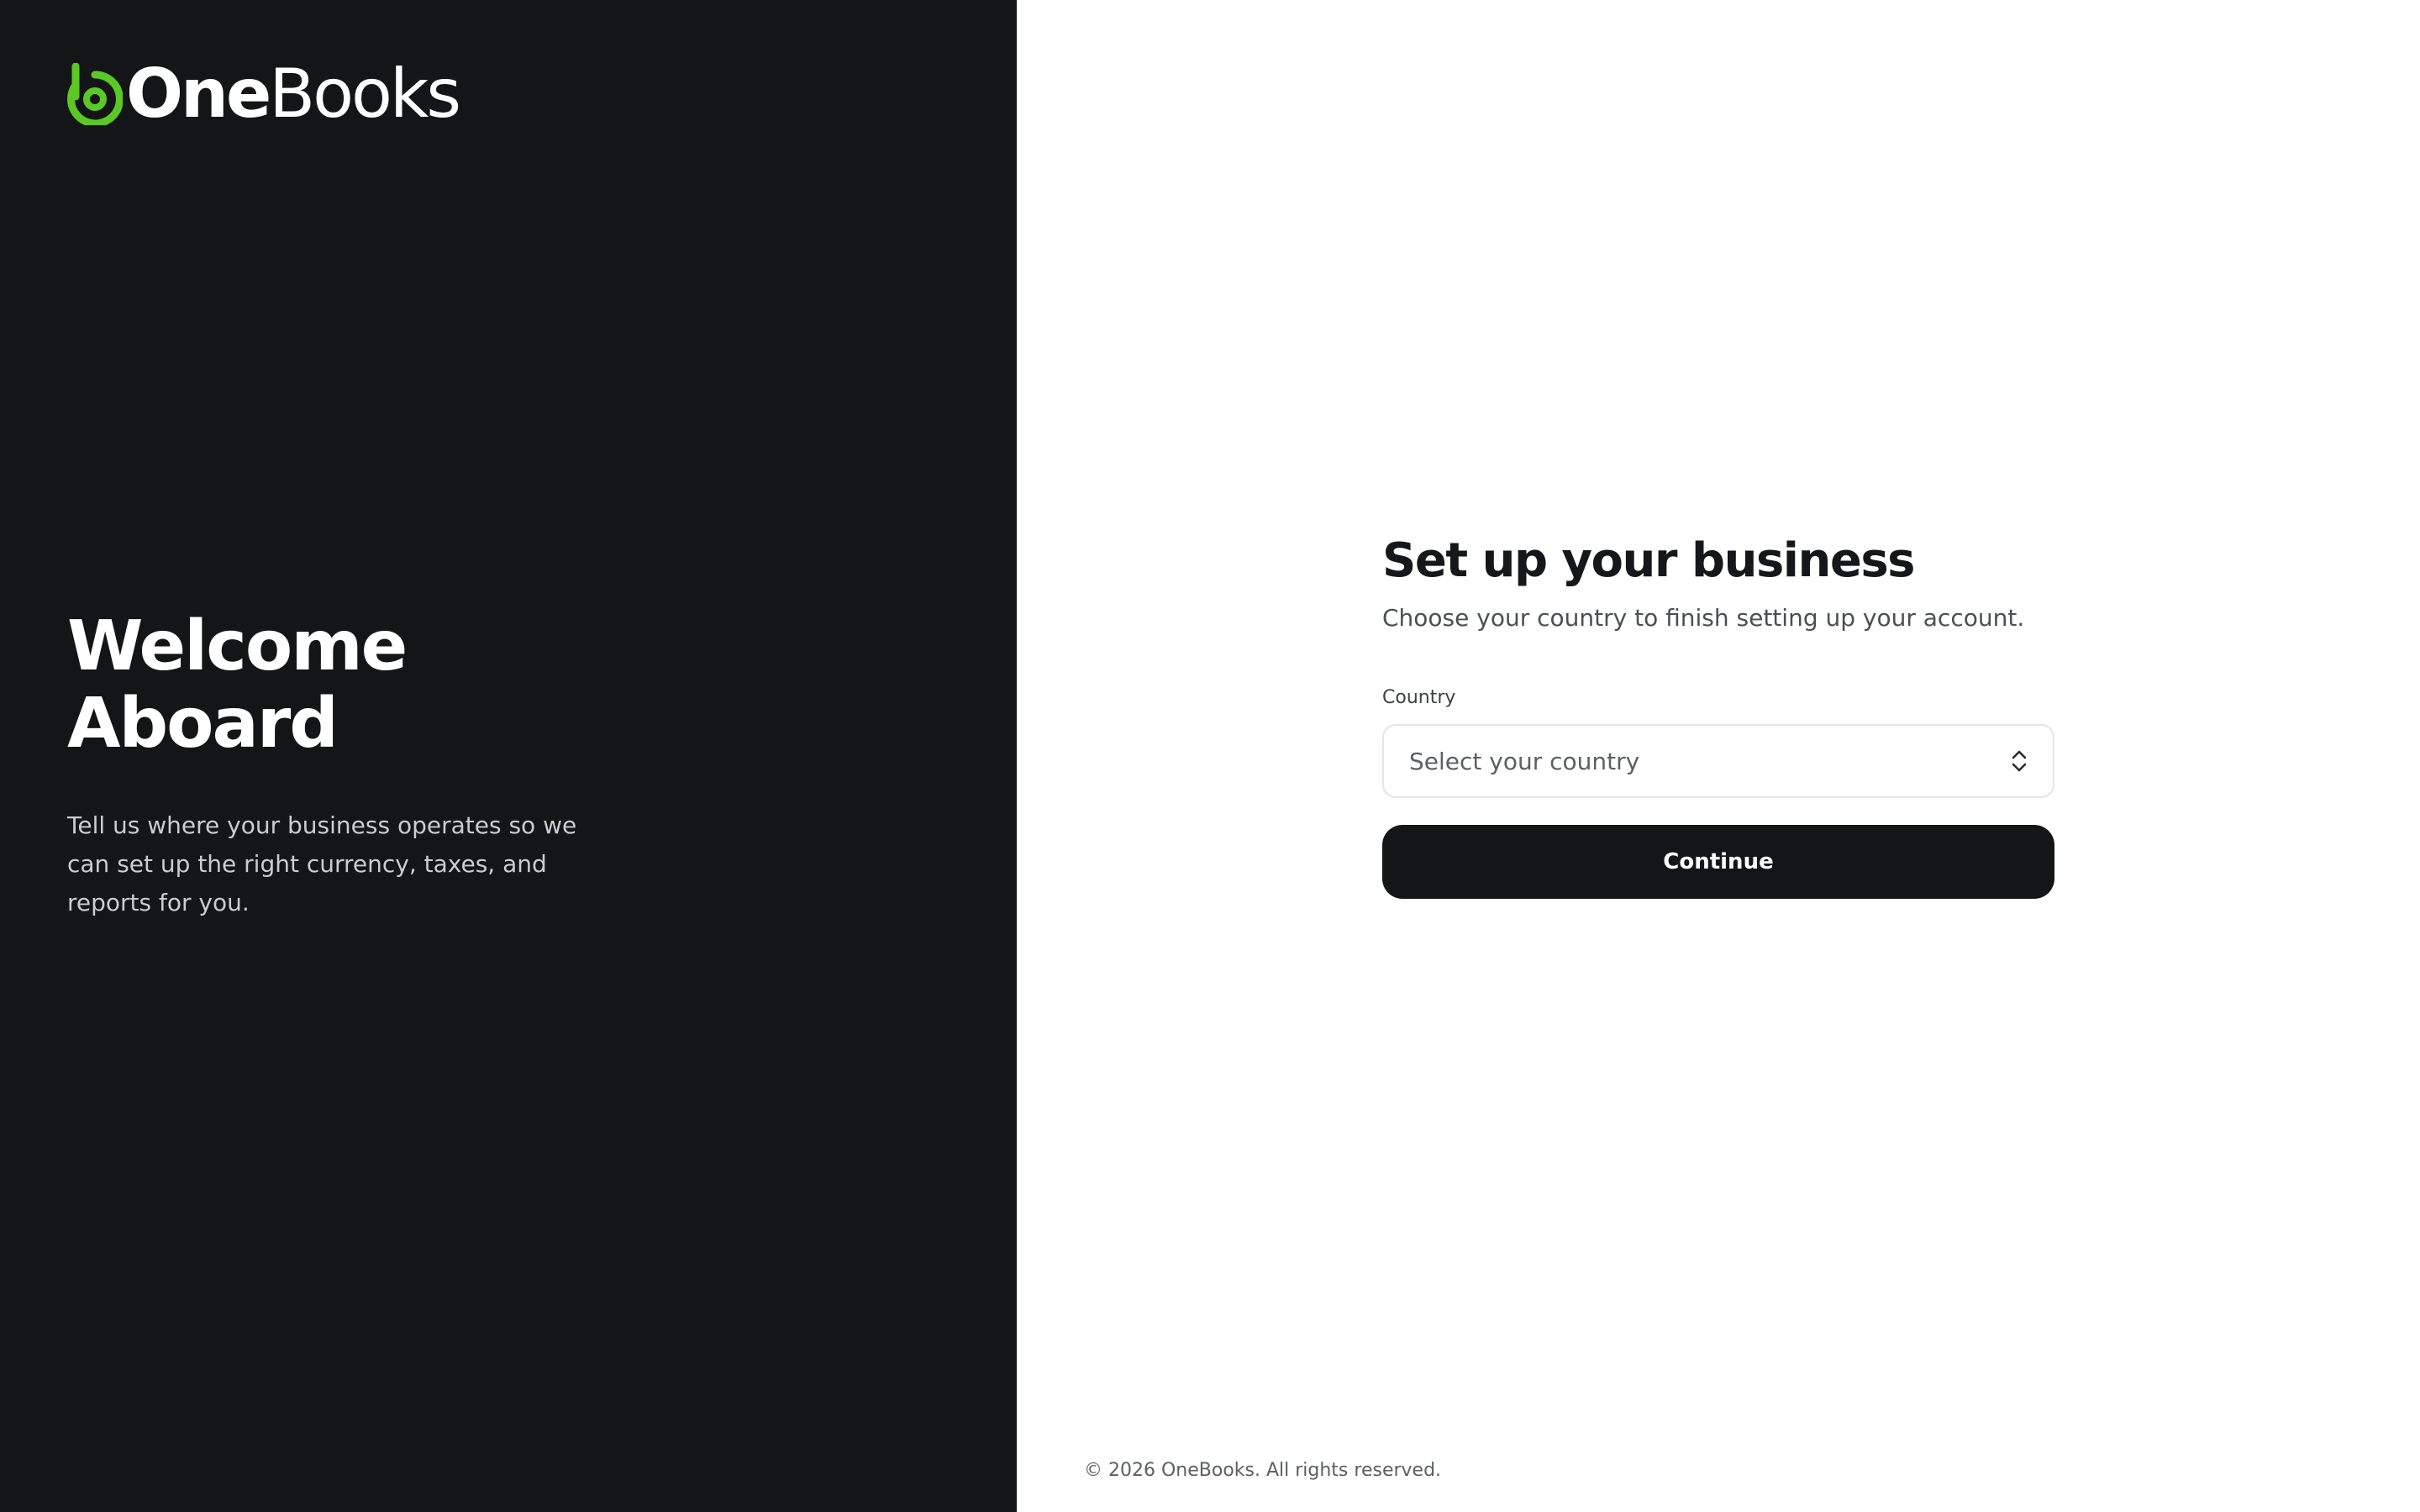  I want to click on brand-name-books: Books, so click(365, 94).